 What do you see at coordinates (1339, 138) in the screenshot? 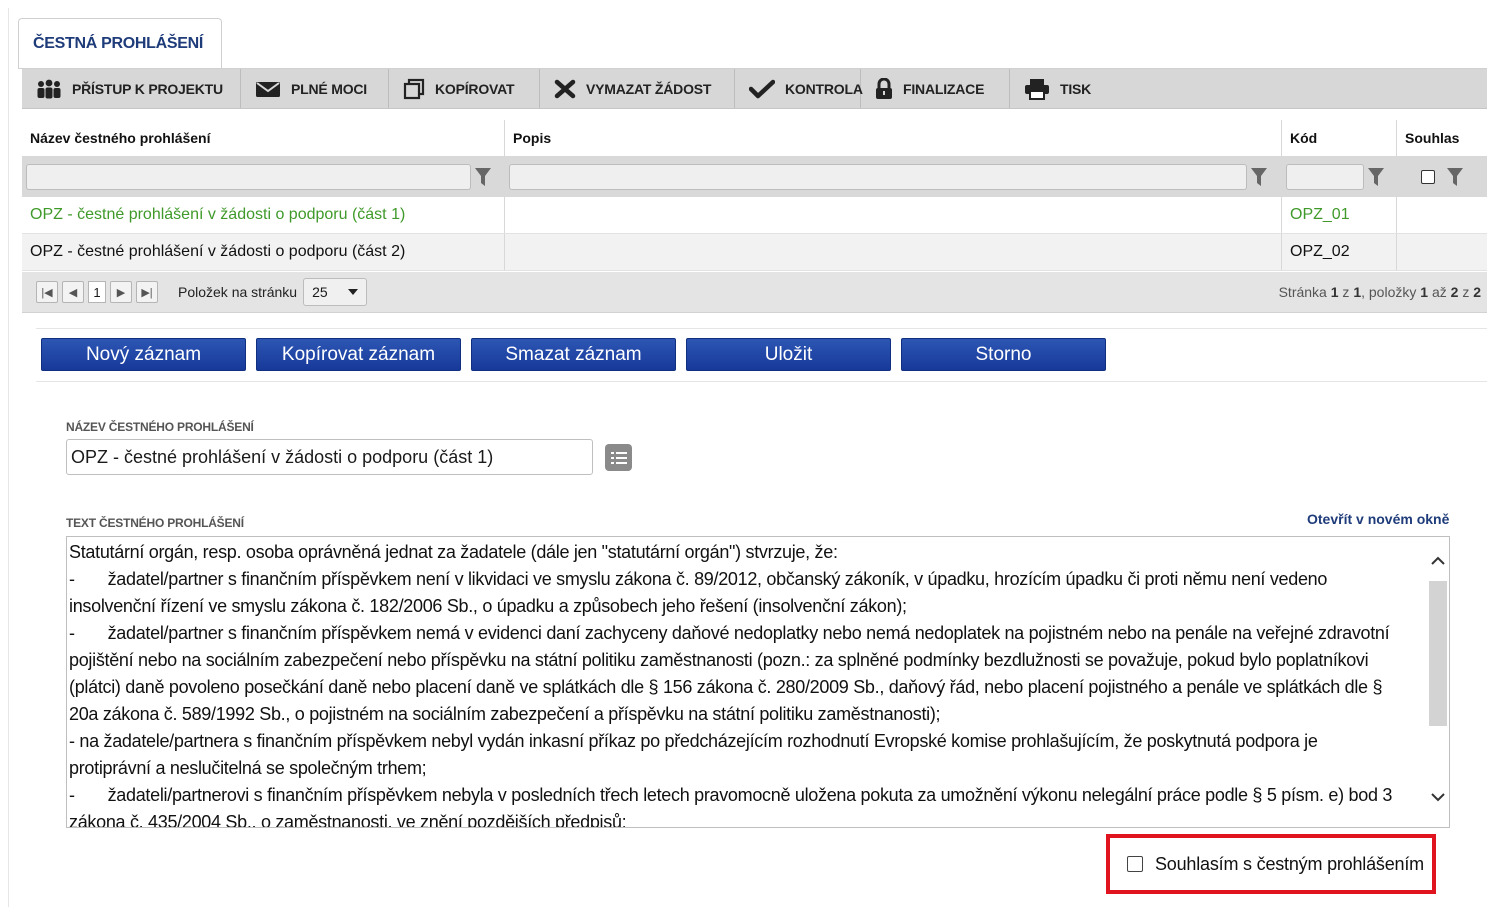
I see `column-header-code: Kód` at bounding box center [1339, 138].